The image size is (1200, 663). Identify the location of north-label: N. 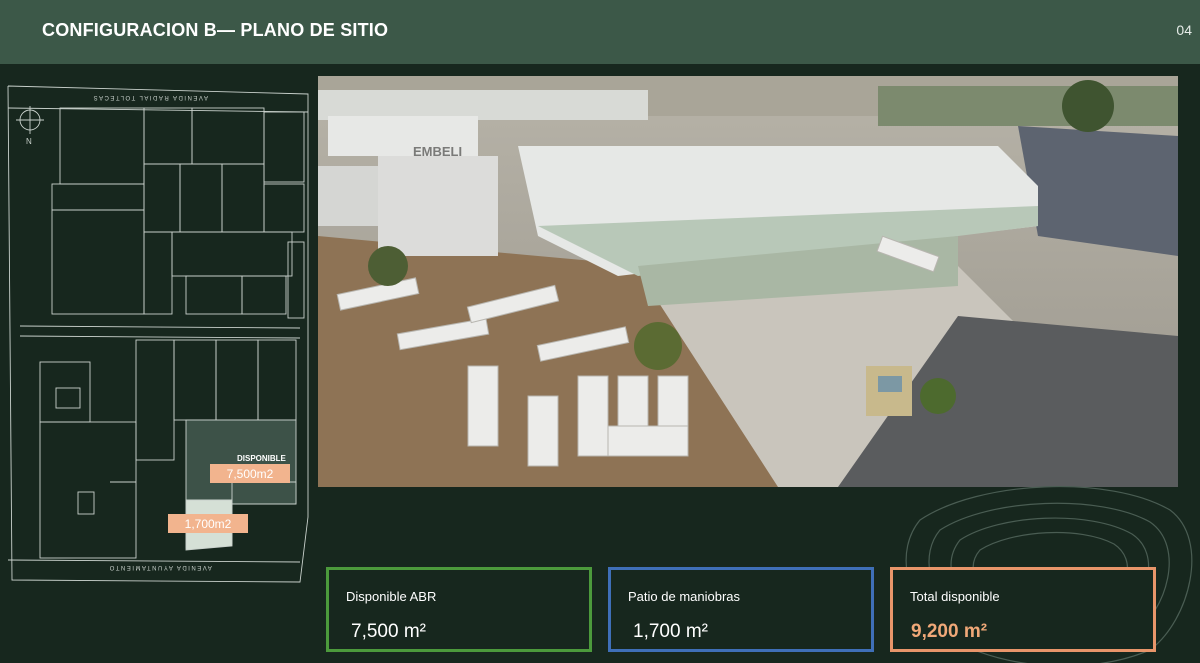
(29, 141).